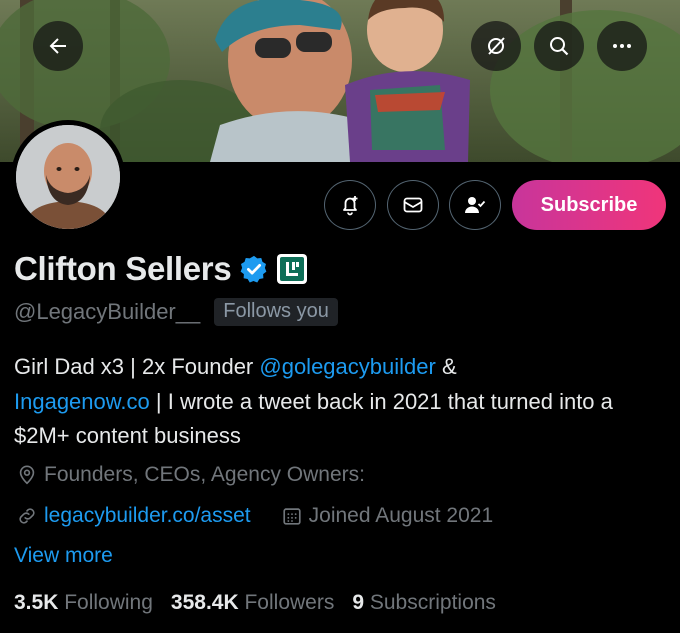 The image size is (680, 633). Describe the element at coordinates (107, 311) in the screenshot. I see `profile-handle: @LegacyBuilder__` at that location.